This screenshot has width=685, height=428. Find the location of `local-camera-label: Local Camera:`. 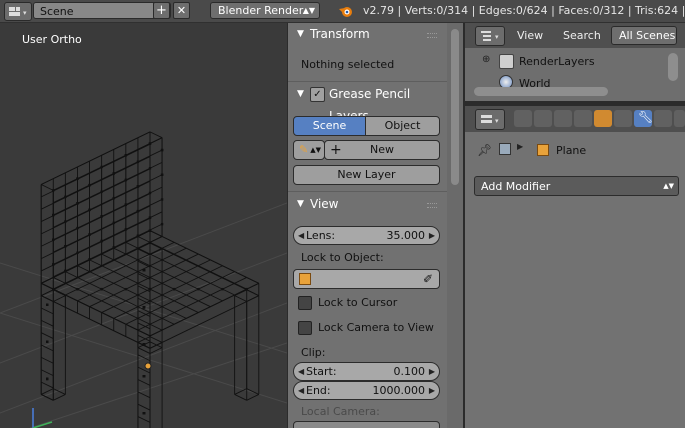

local-camera-label: Local Camera: is located at coordinates (340, 411).